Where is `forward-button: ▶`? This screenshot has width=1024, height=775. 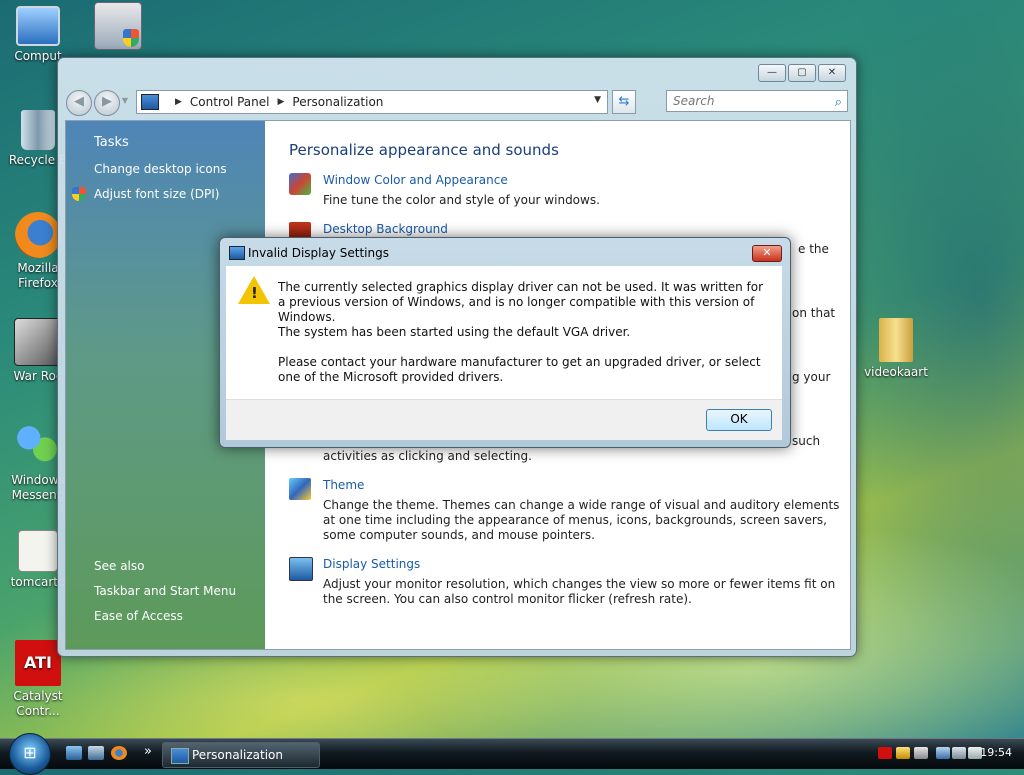 forward-button: ▶ is located at coordinates (107, 103).